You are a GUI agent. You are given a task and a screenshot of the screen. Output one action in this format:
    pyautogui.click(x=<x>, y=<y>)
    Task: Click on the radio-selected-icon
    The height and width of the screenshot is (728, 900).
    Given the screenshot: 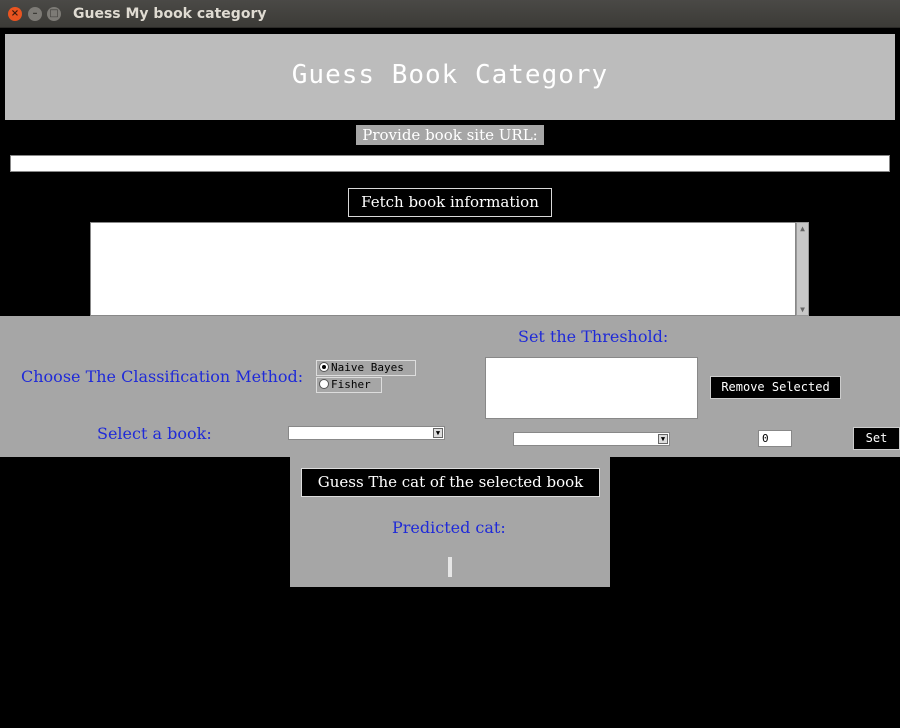 What is the action you would take?
    pyautogui.click(x=324, y=367)
    